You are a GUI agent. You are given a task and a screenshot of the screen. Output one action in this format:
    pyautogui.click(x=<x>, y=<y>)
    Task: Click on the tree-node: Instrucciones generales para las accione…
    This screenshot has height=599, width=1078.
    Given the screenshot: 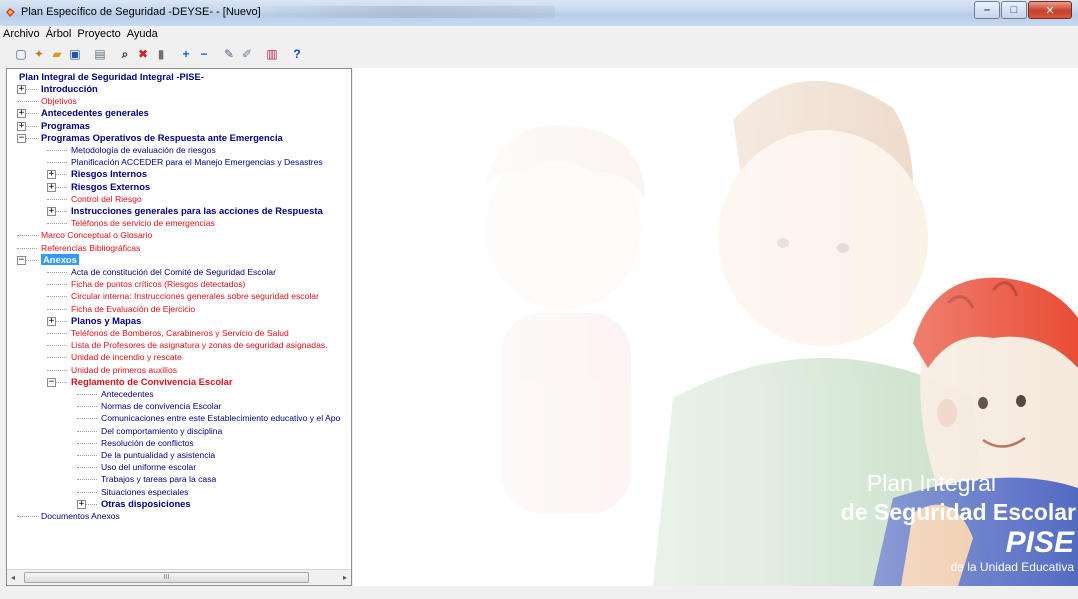 What is the action you would take?
    pyautogui.click(x=197, y=211)
    